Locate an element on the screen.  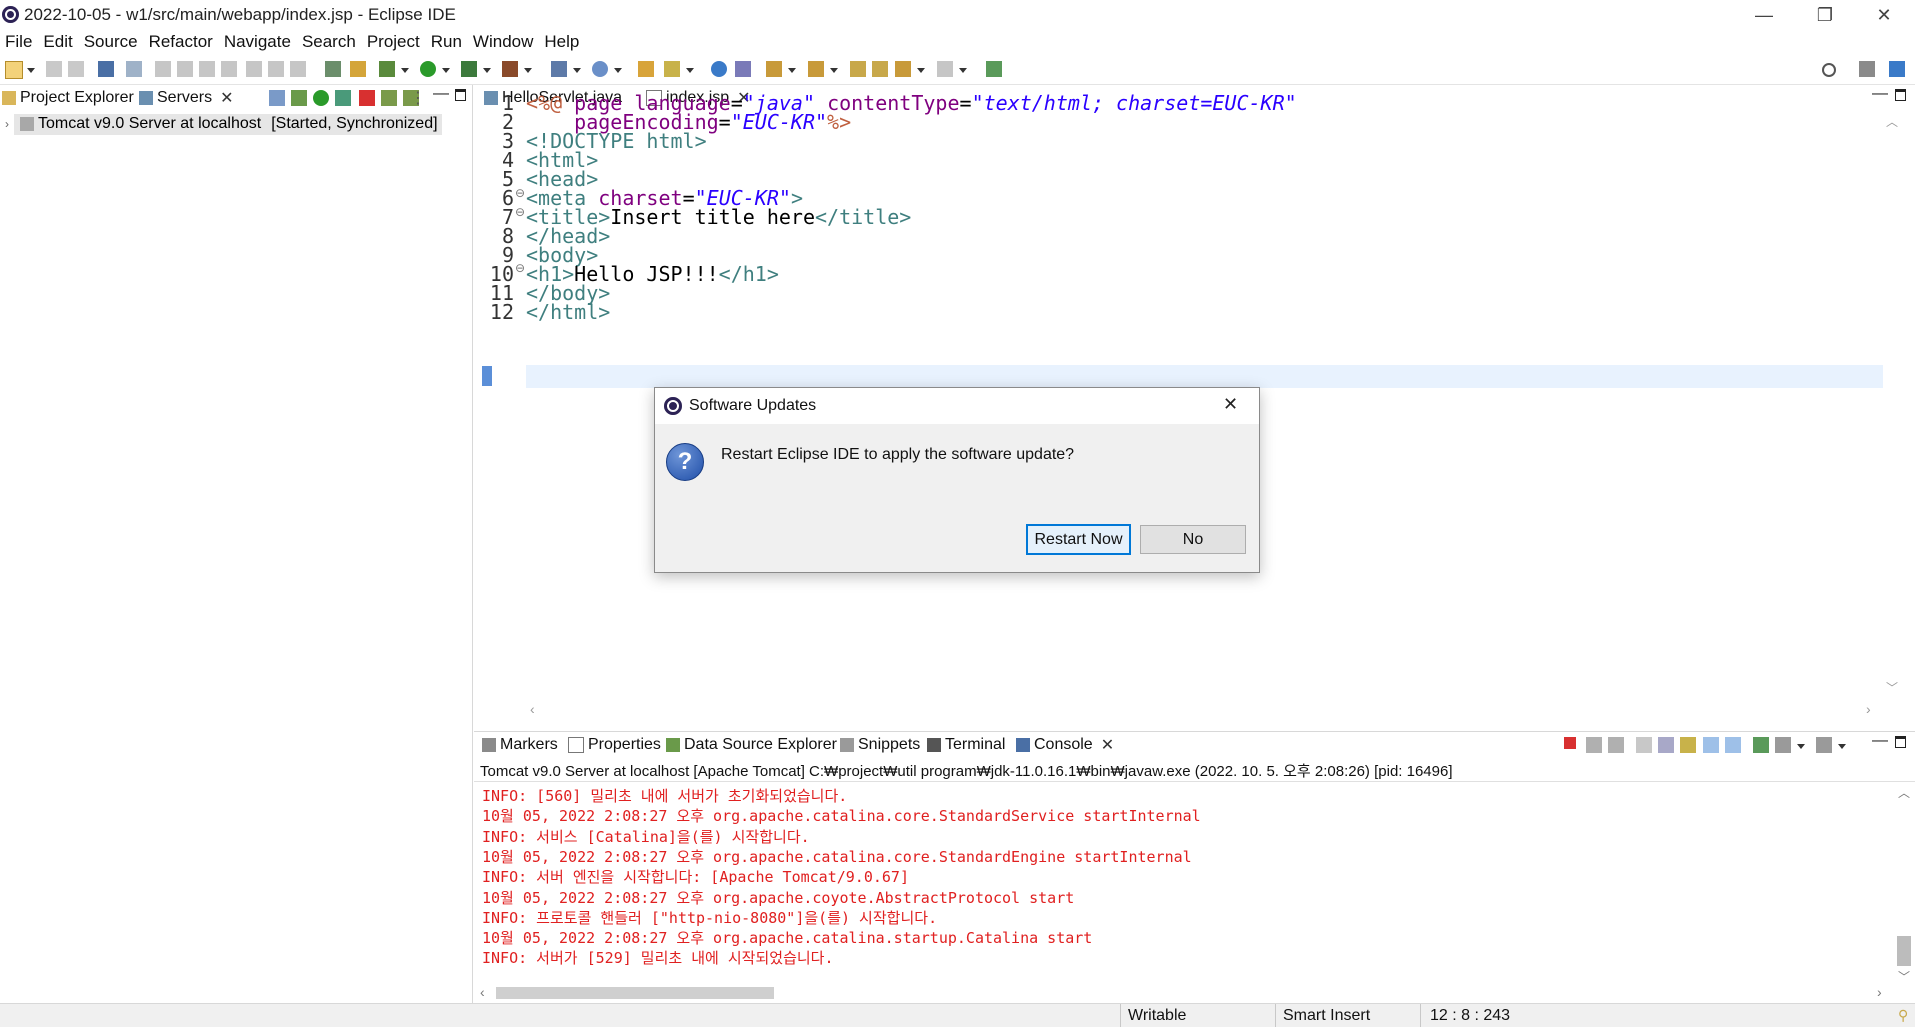
step-over-icon is located at coordinates (276, 69).